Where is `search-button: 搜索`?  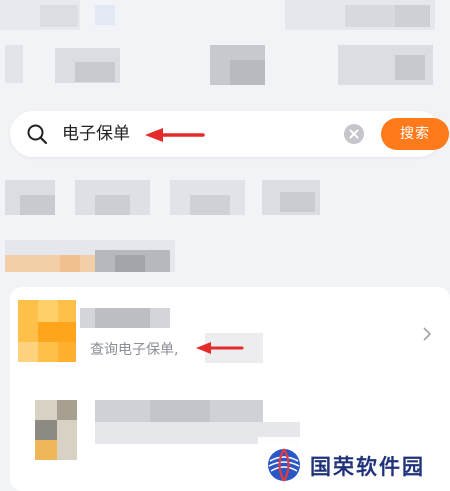 search-button: 搜索 is located at coordinates (415, 134).